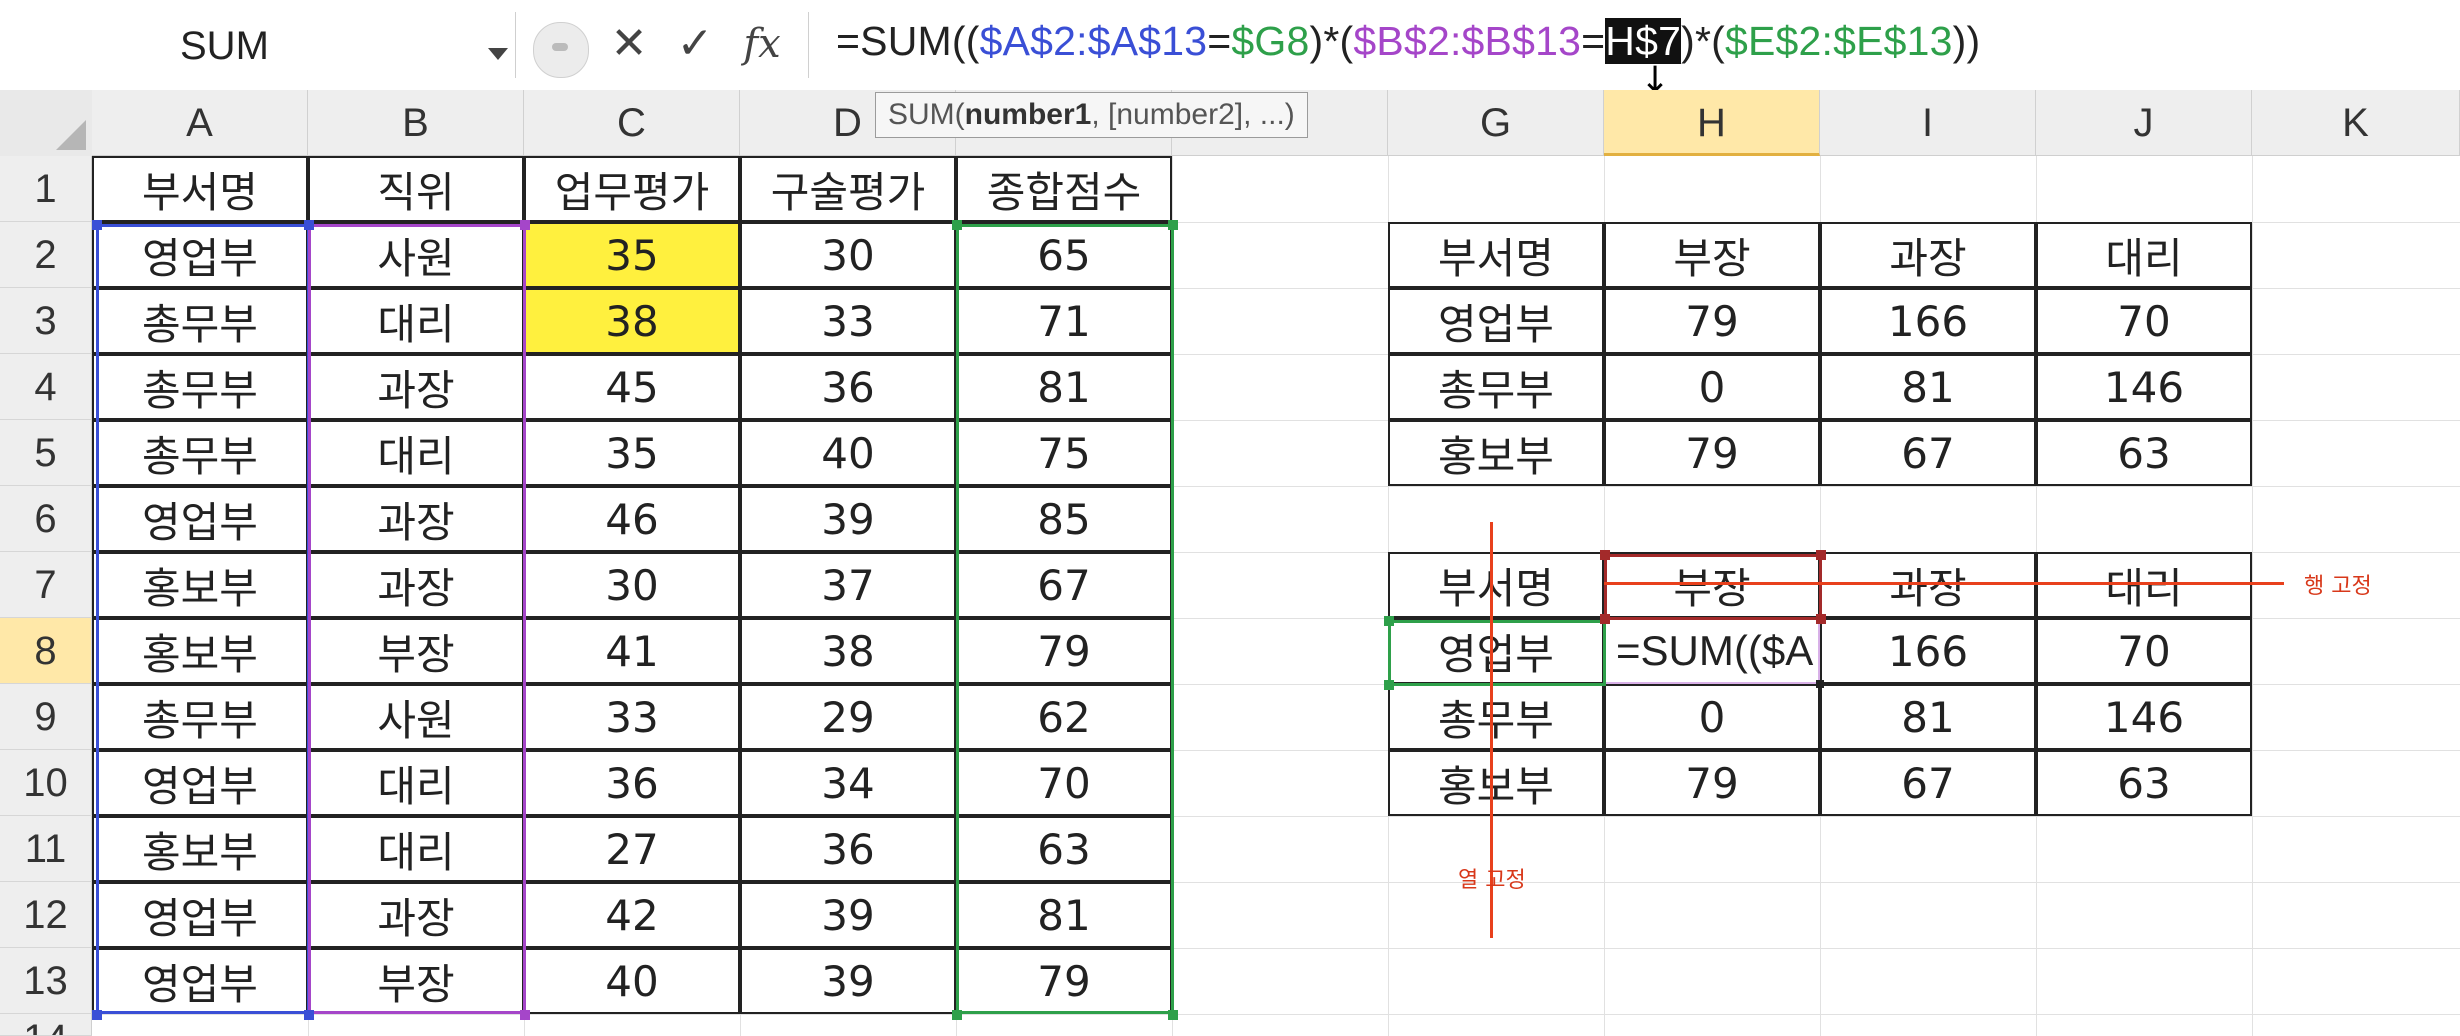  Describe the element at coordinates (1064, 387) in the screenshot. I see `cell-total-score: 81` at that location.